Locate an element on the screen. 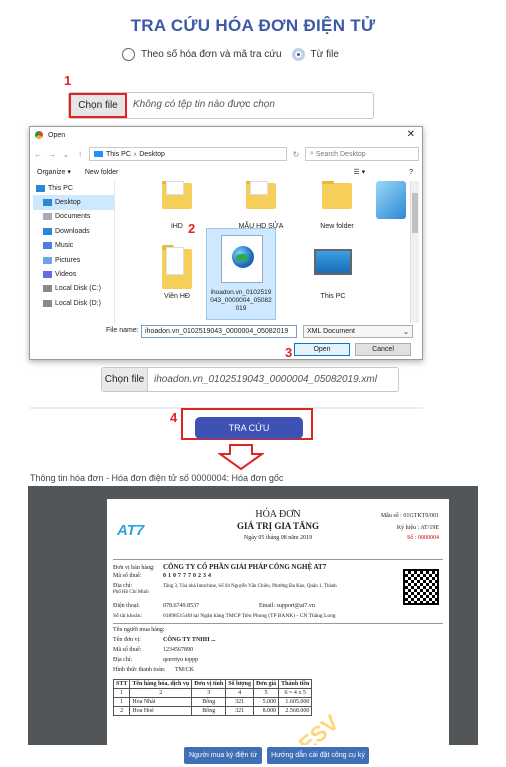 This screenshot has height=767, width=506. sidebar-item-videos: Videos is located at coordinates (73, 274).